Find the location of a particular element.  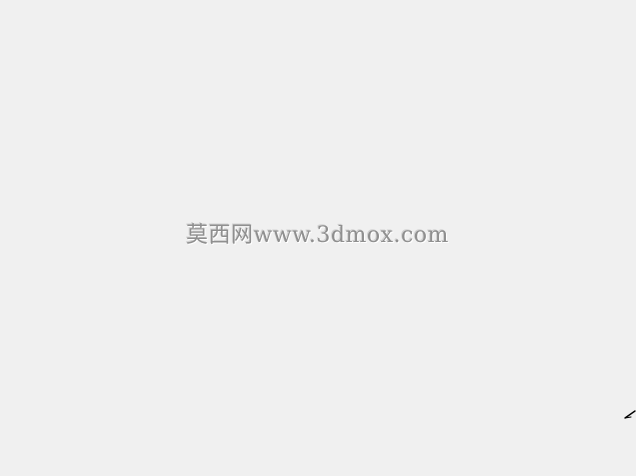

watermark-text: 莫西网www.3dmox.com is located at coordinates (317, 235).